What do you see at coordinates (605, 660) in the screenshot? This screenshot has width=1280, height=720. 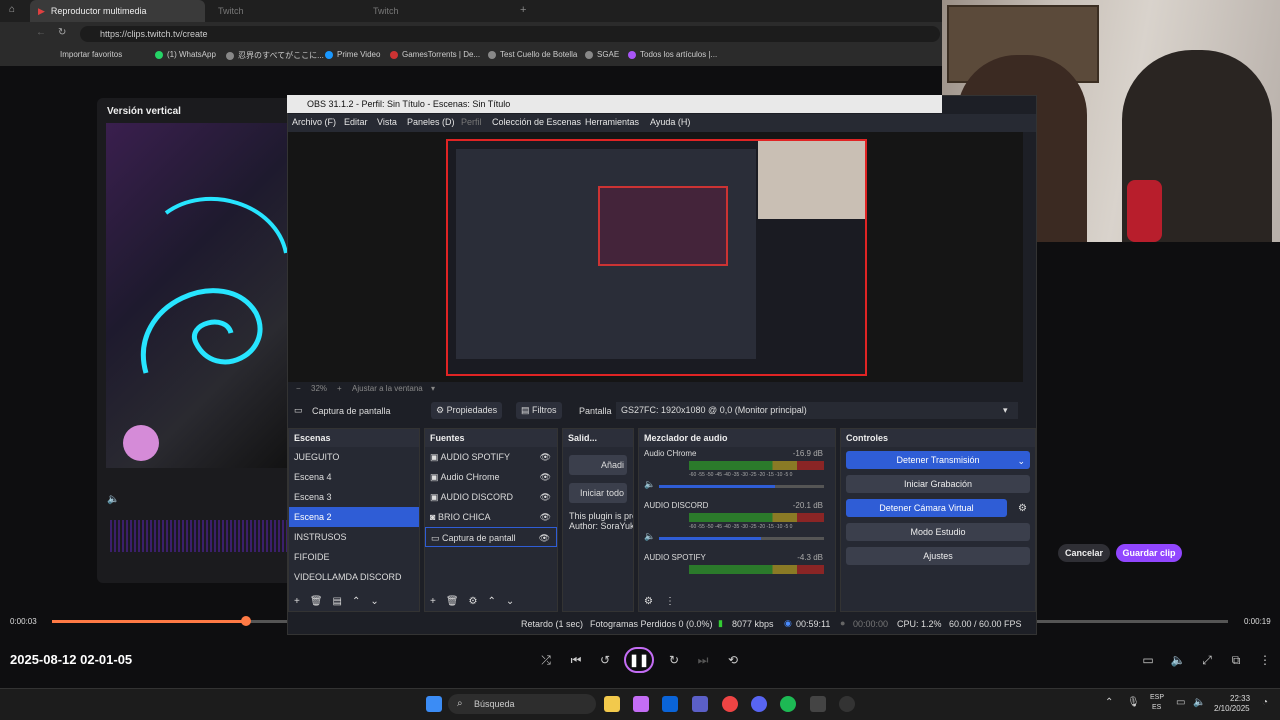 I see `rewind-10-icon: ↺` at bounding box center [605, 660].